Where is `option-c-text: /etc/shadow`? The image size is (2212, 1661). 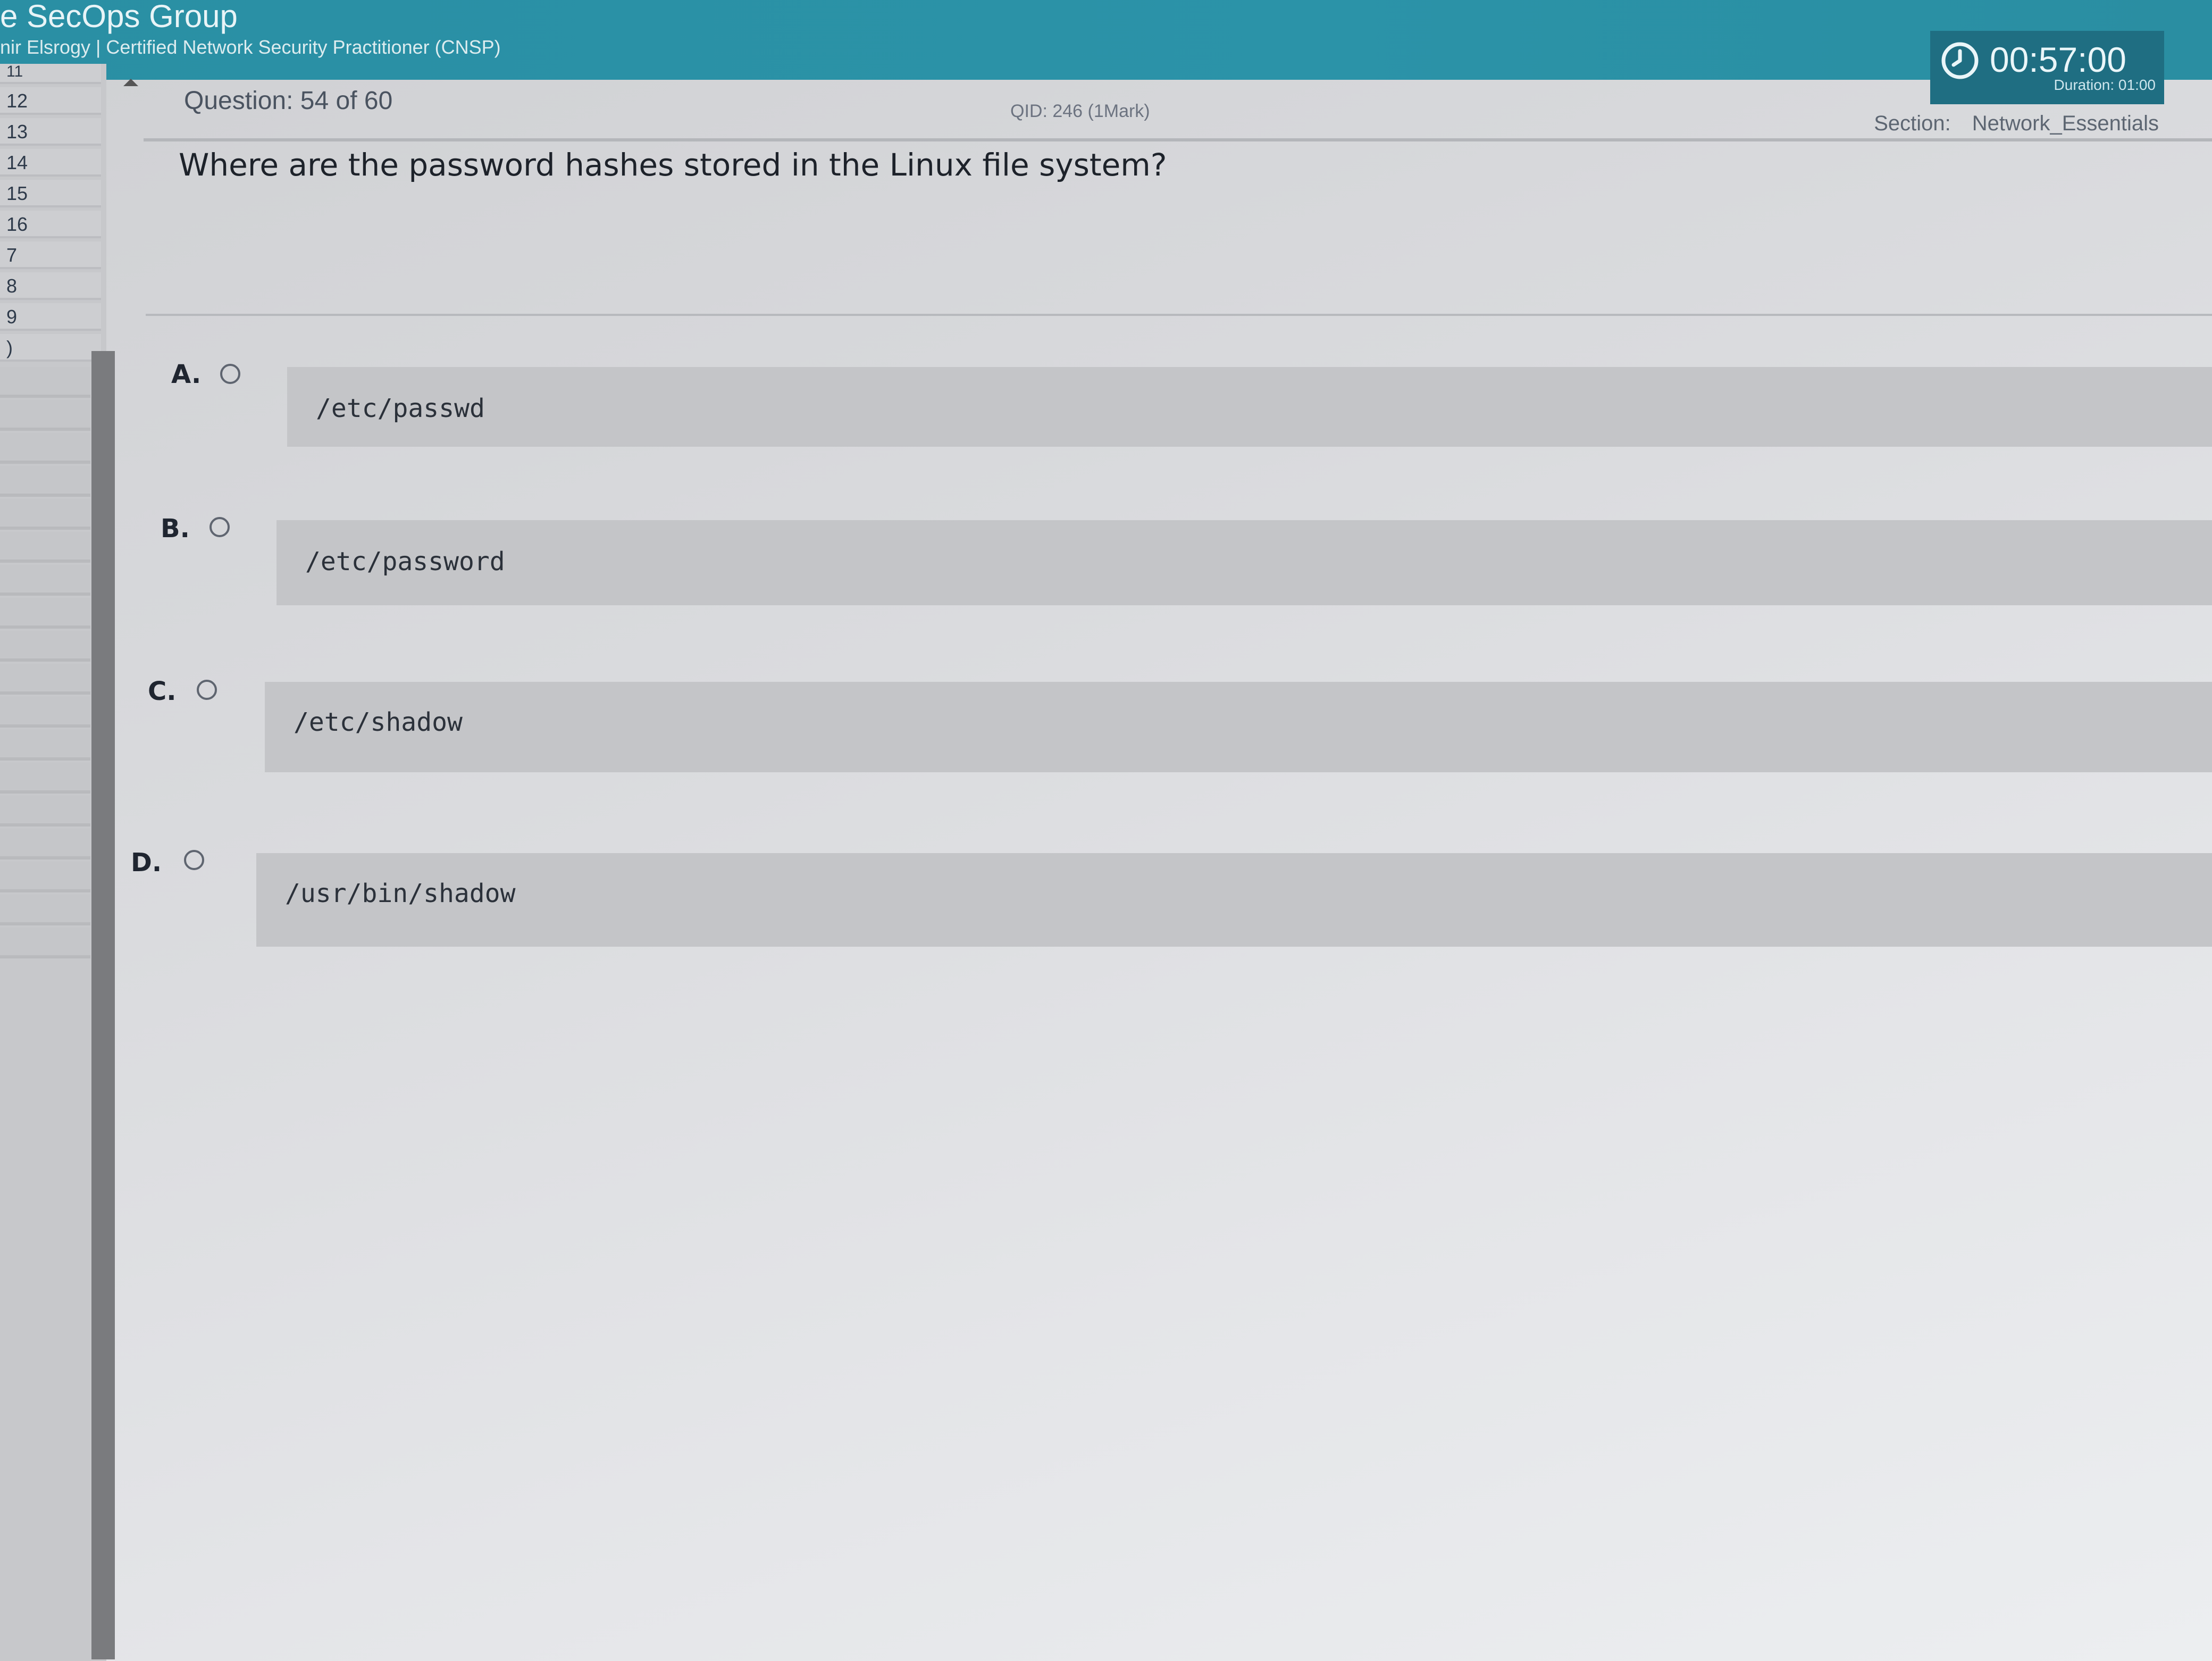 option-c-text: /etc/shadow is located at coordinates (378, 722).